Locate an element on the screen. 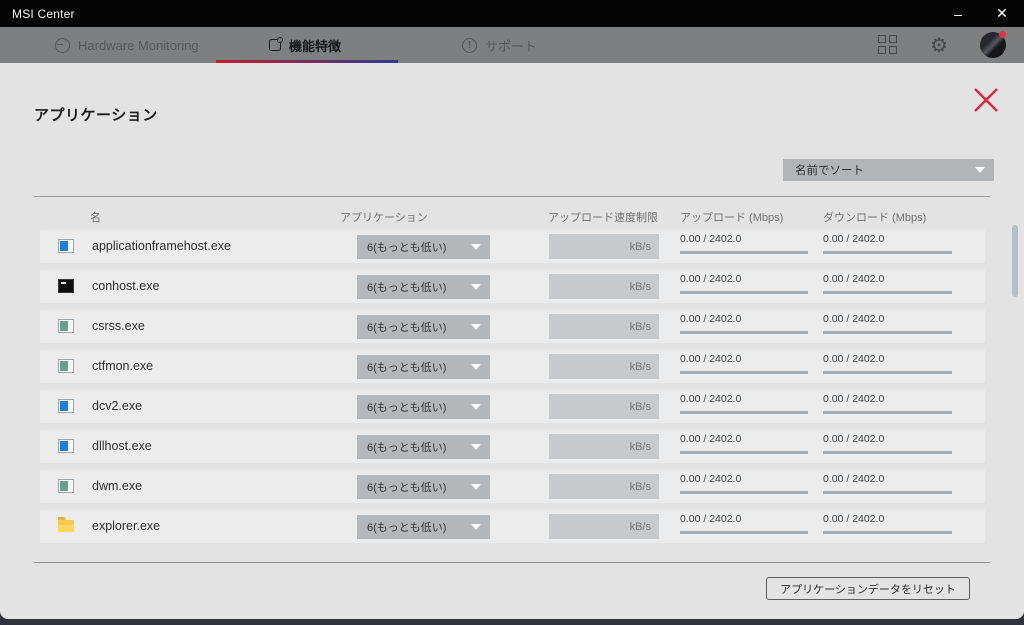 This screenshot has height=625, width=1024. app-name: conhost.exe is located at coordinates (126, 286).